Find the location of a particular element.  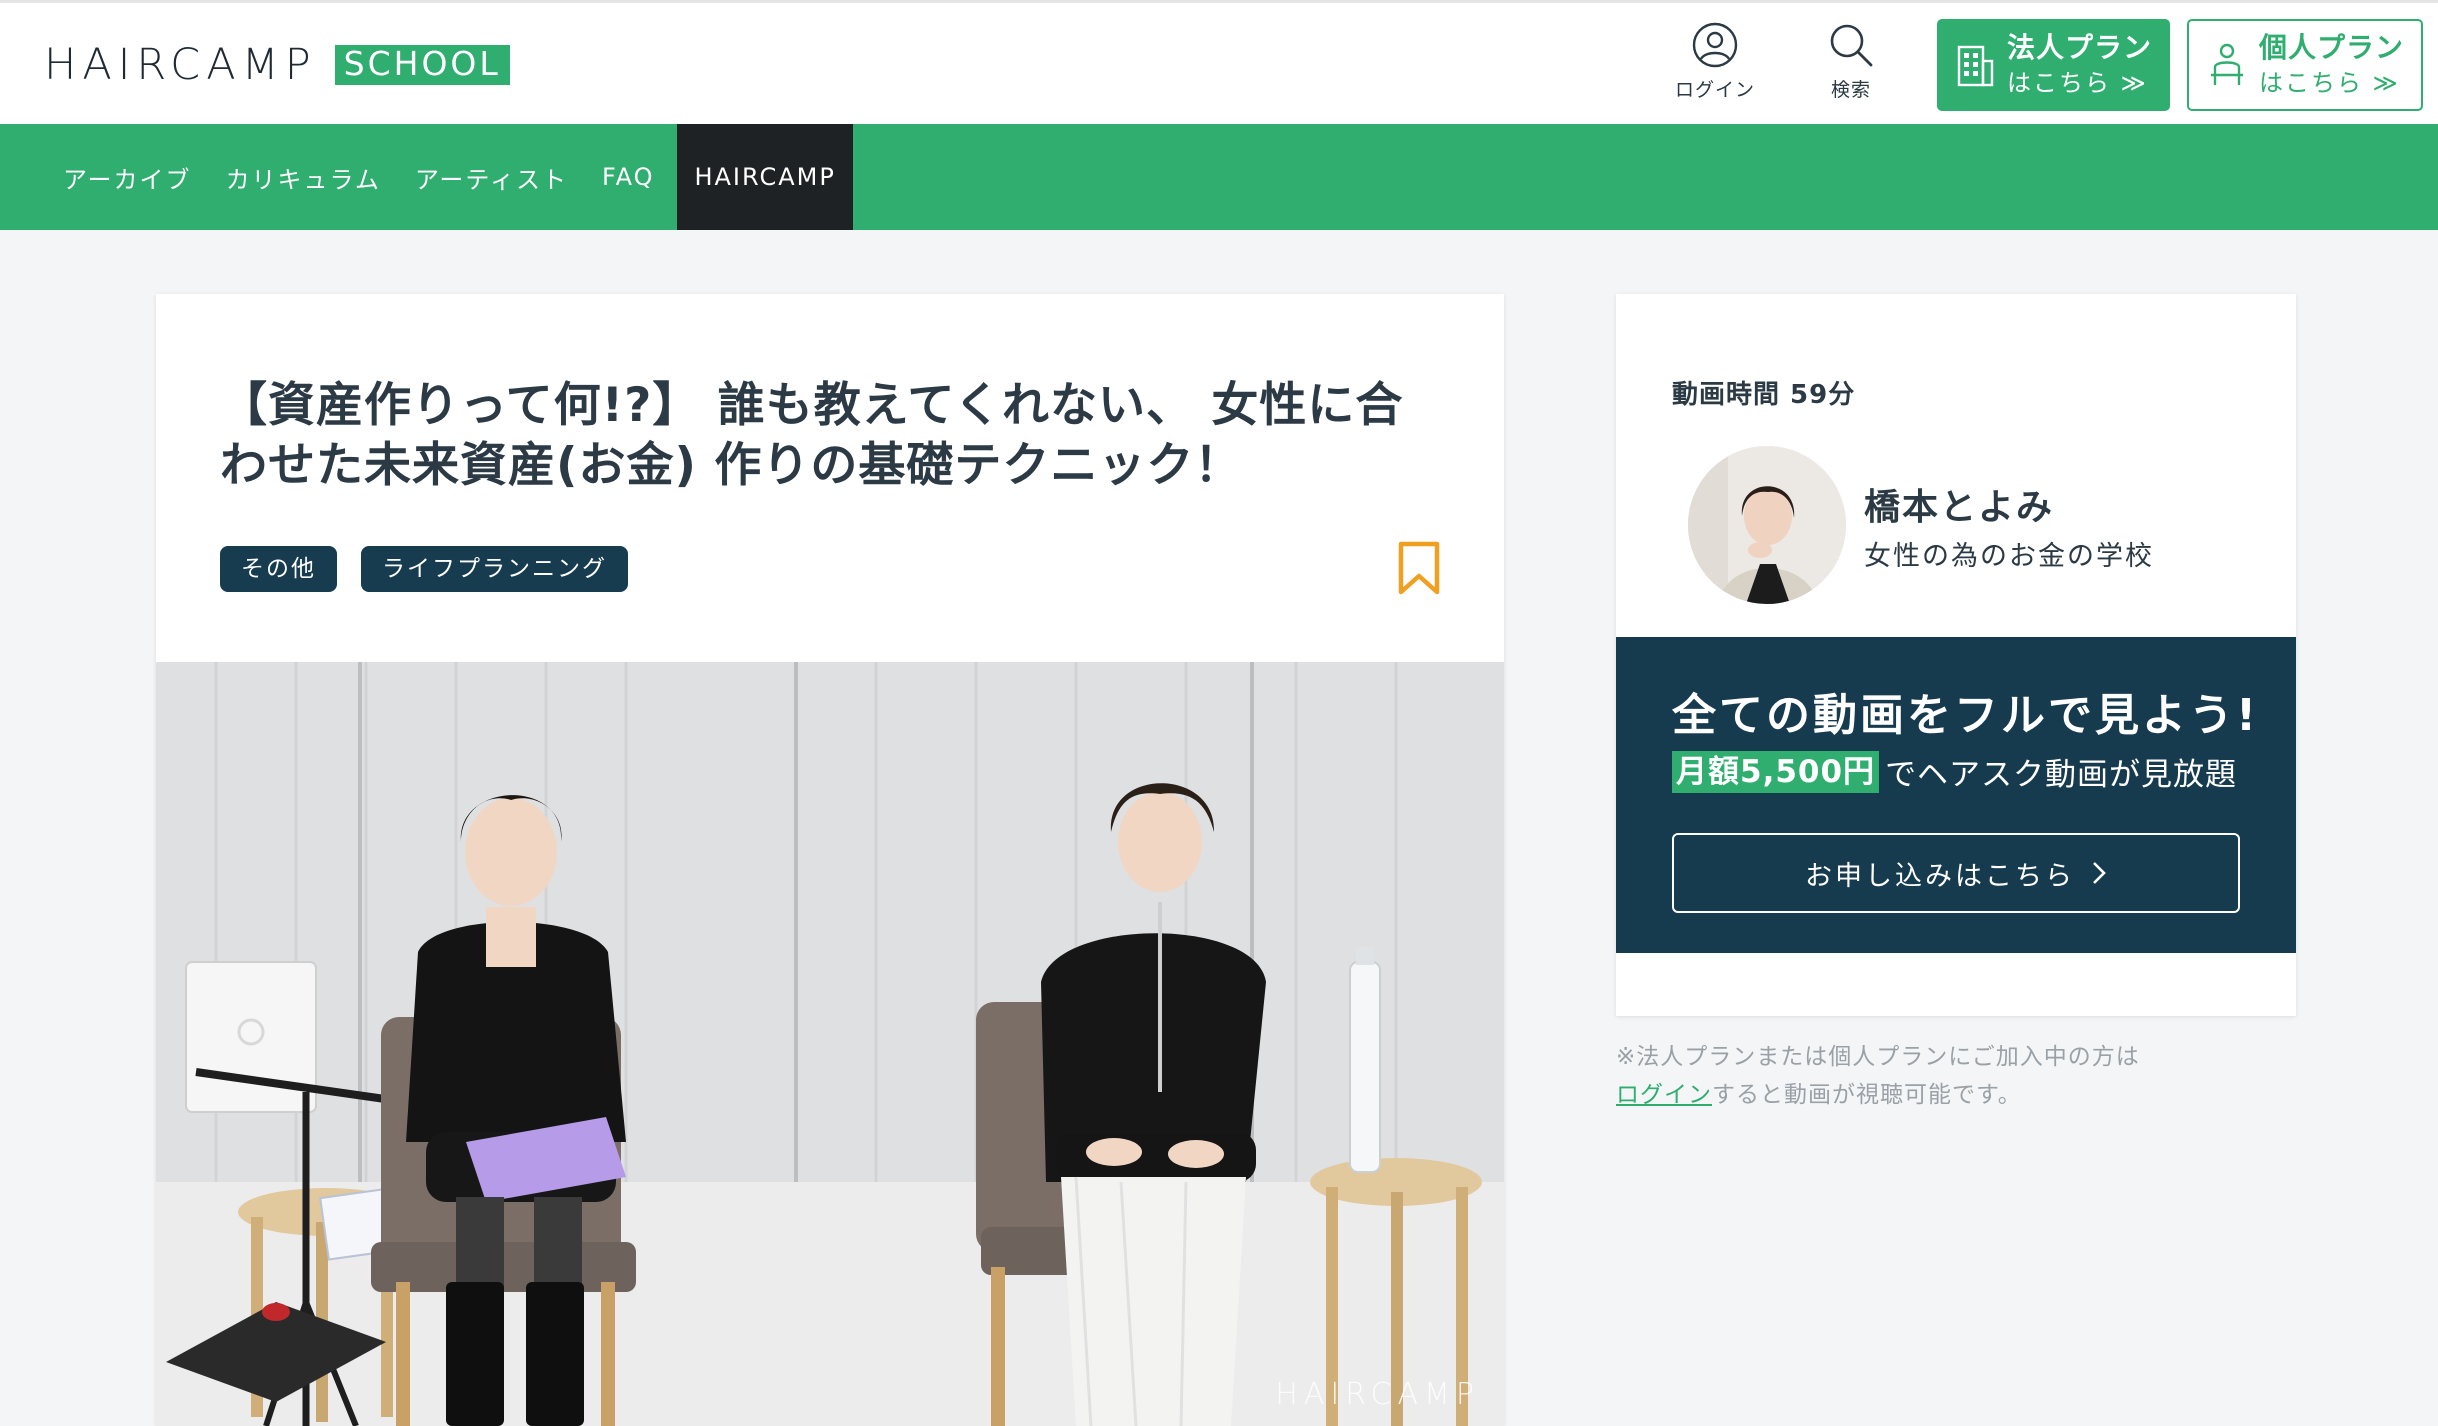

corporate-plan-label: 法人プラン is located at coordinates (2080, 47).